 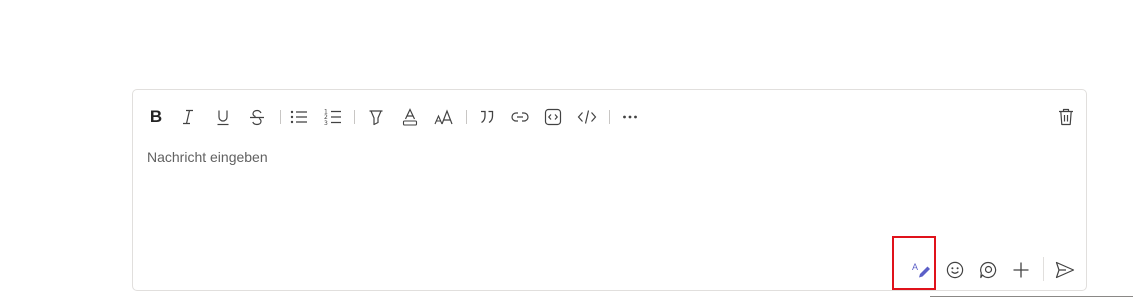 I want to click on loop-icon, so click(x=988, y=270).